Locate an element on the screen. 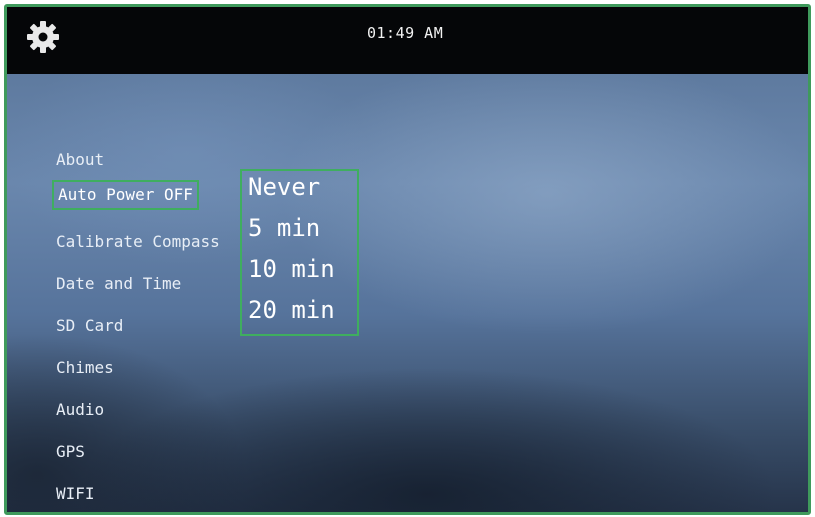 The width and height of the screenshot is (815, 517). gear-icon is located at coordinates (43, 37).